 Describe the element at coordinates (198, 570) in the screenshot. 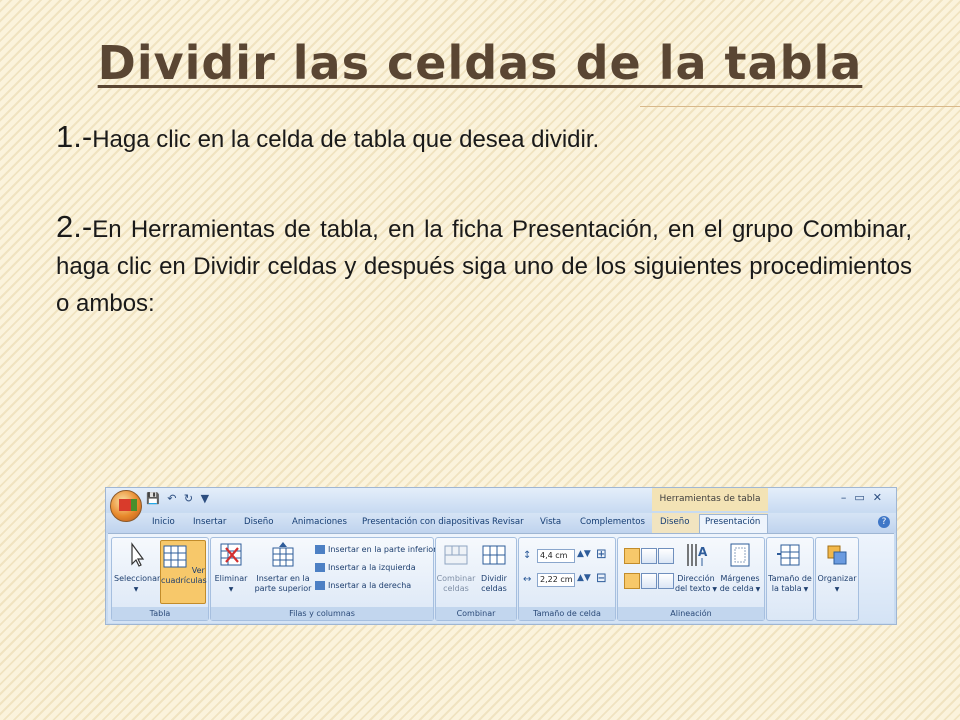

I see `ver-label: Ver` at that location.